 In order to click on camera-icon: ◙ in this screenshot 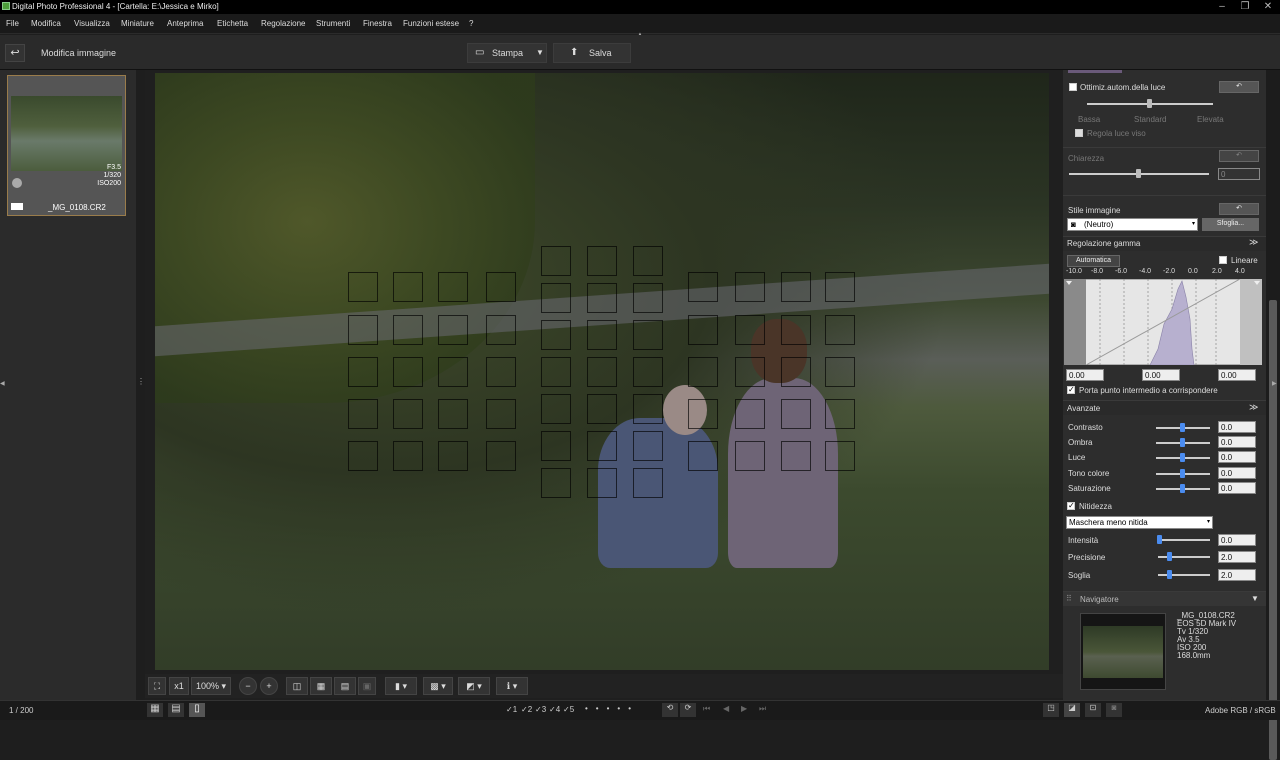, I will do `click(1114, 710)`.